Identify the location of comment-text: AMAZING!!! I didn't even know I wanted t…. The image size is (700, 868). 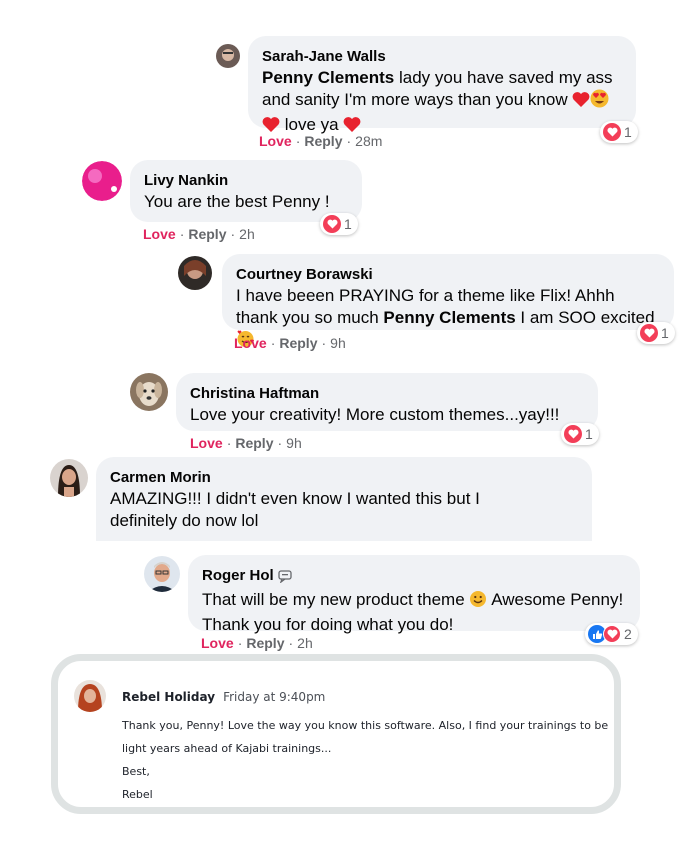
(295, 509).